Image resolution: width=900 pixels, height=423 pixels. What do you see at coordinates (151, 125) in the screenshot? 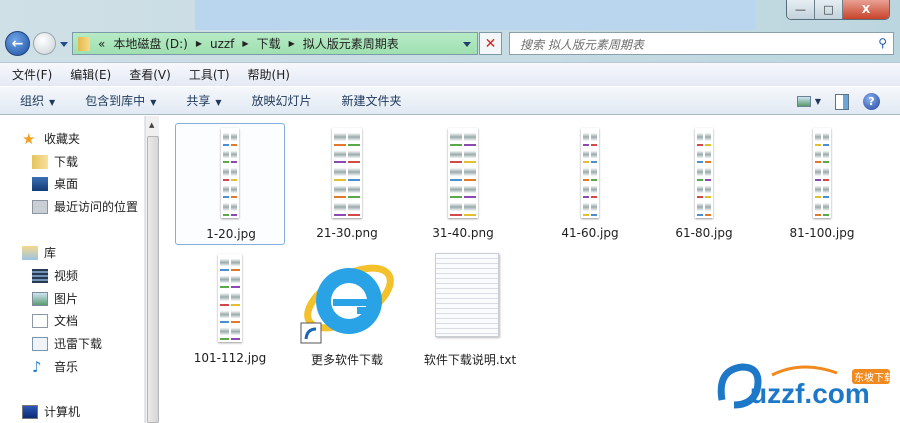
I see `scroll-up-arrow: ▲` at bounding box center [151, 125].